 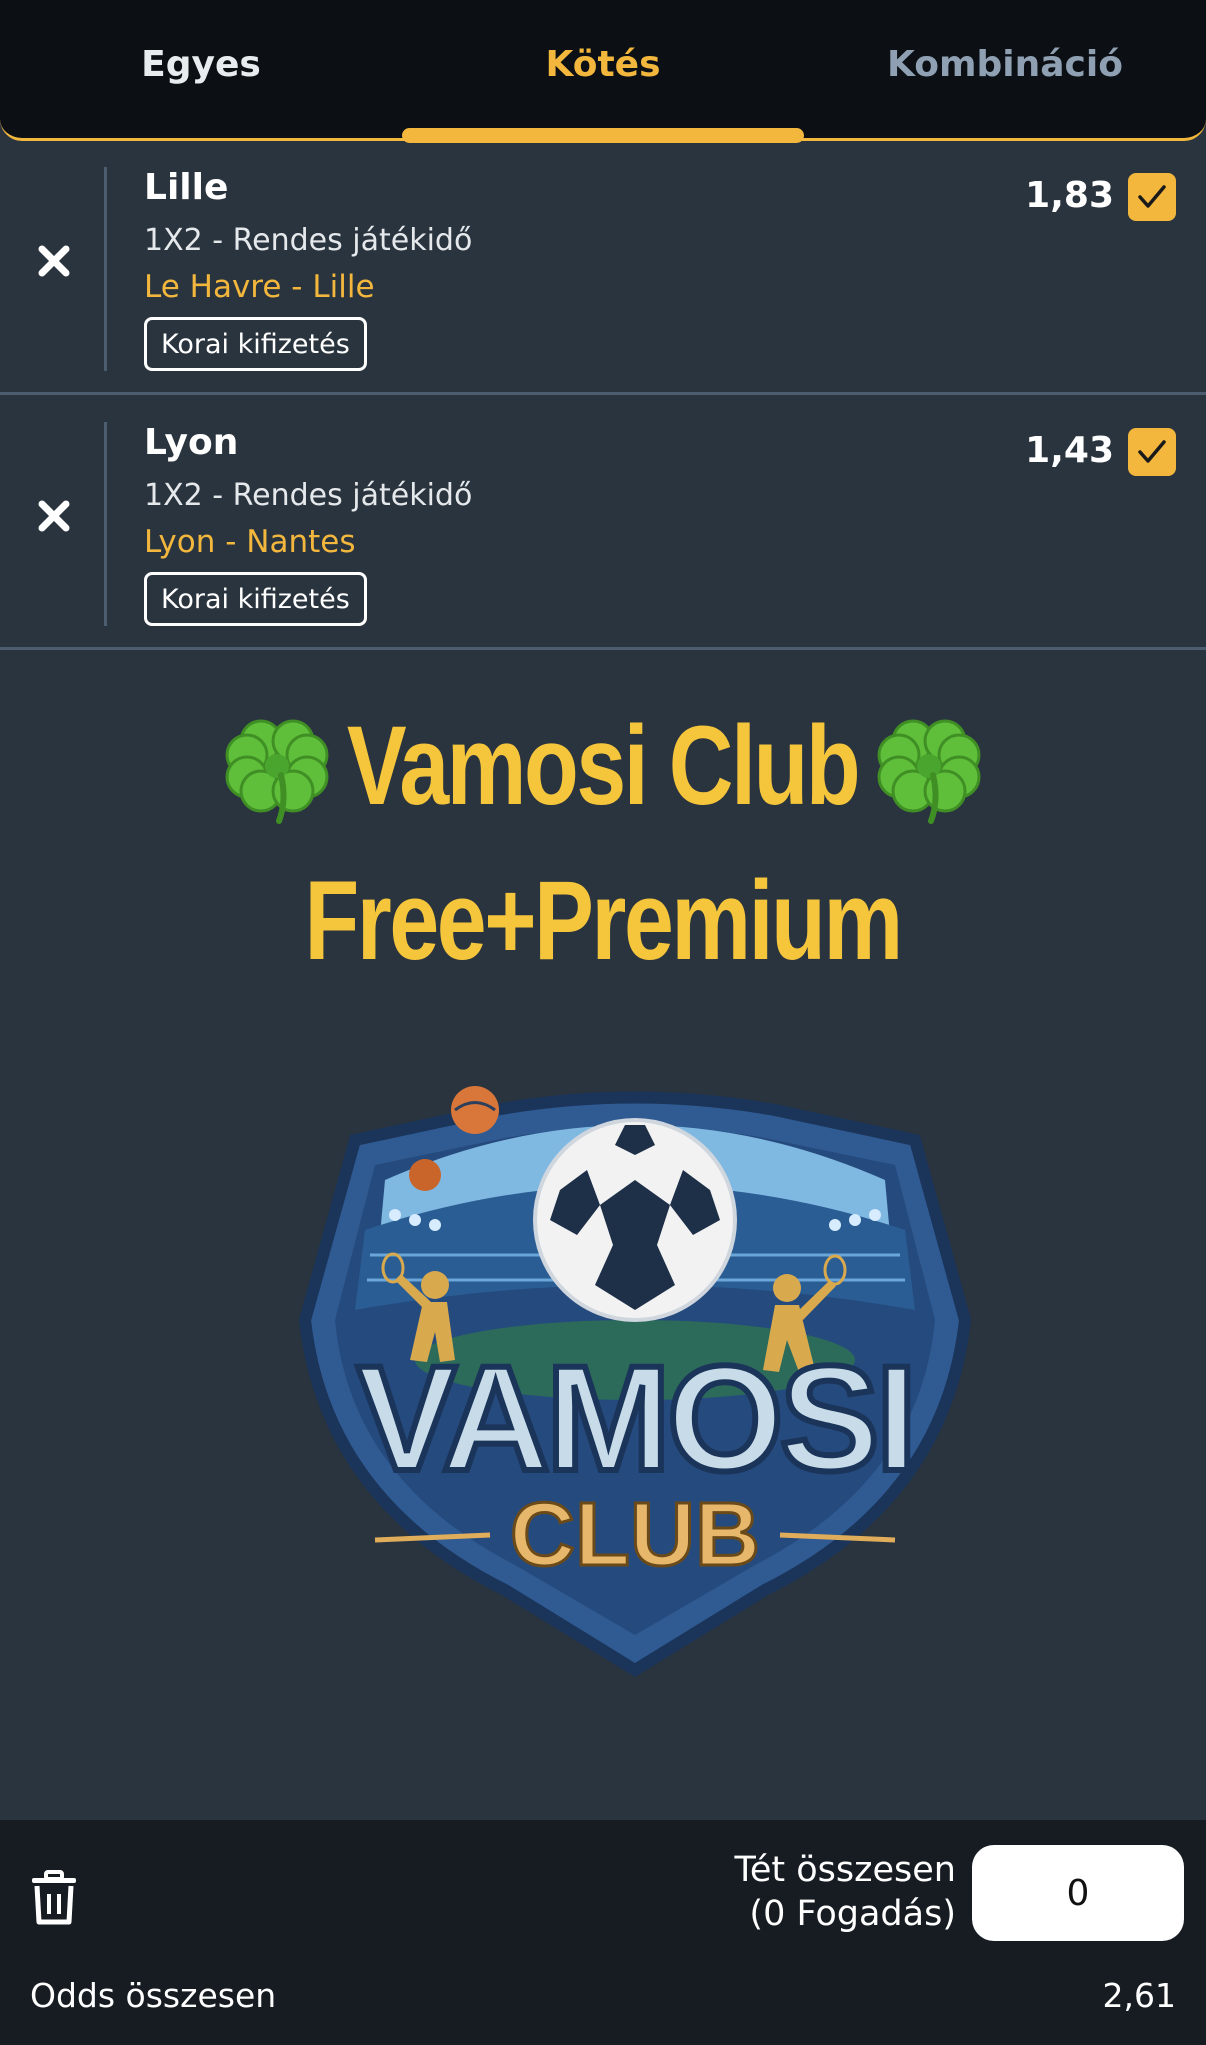 What do you see at coordinates (201, 69) in the screenshot?
I see `tab-single: Egyes` at bounding box center [201, 69].